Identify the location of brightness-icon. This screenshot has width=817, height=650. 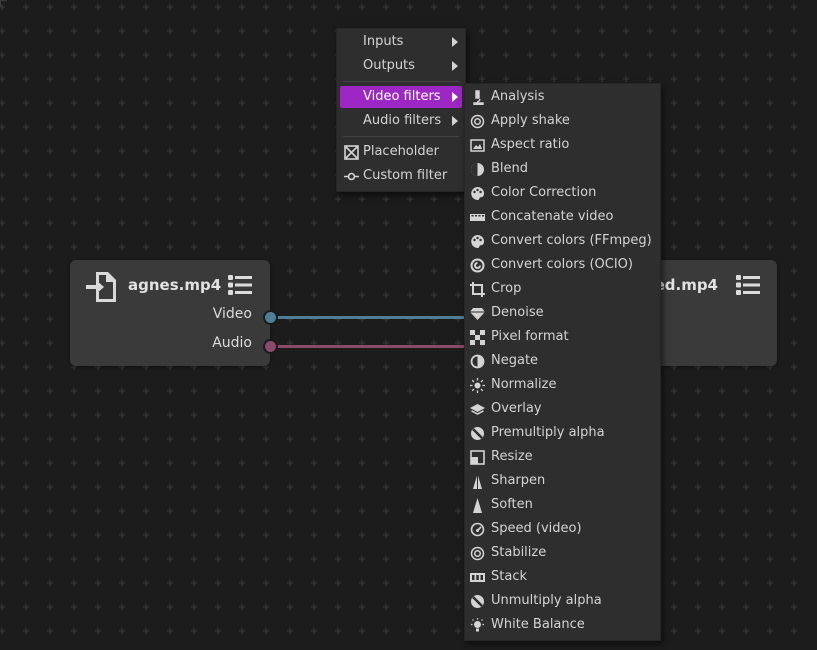
(477, 385).